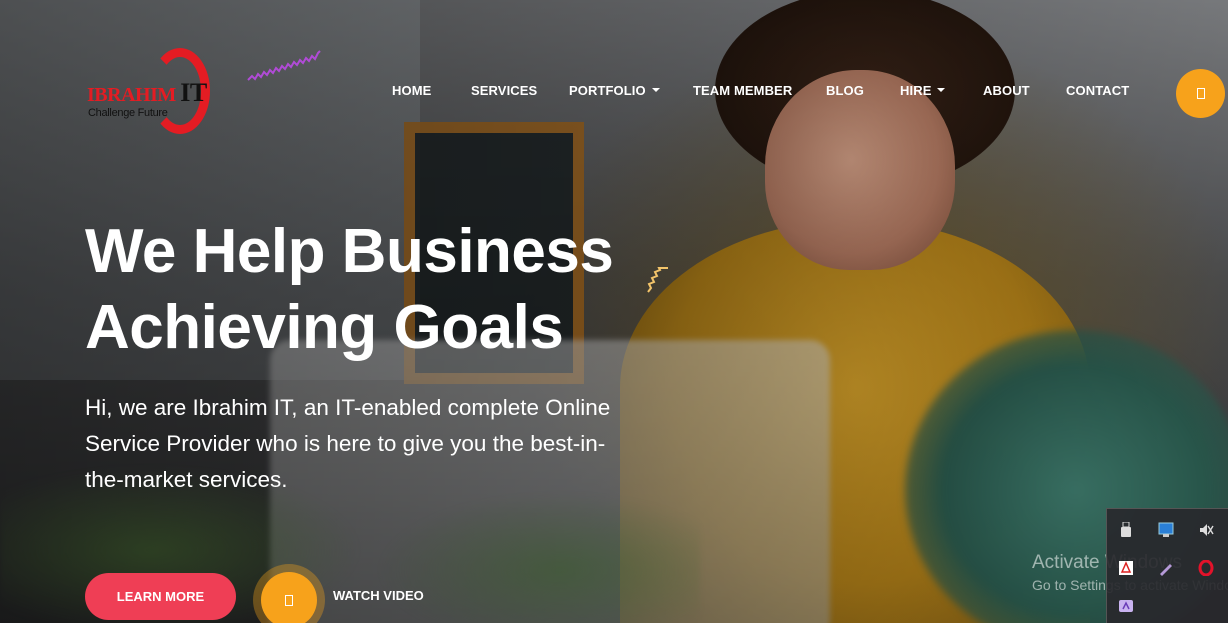  I want to click on nav-about: ABOUT, so click(1006, 90).